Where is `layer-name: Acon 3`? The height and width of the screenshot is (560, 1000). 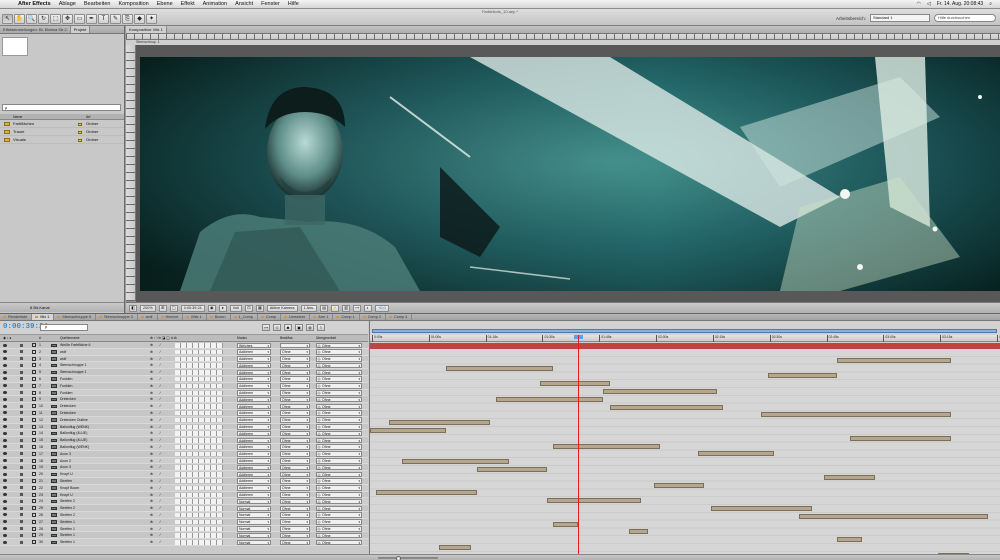
layer-name: Acon 3 is located at coordinates (65, 454).